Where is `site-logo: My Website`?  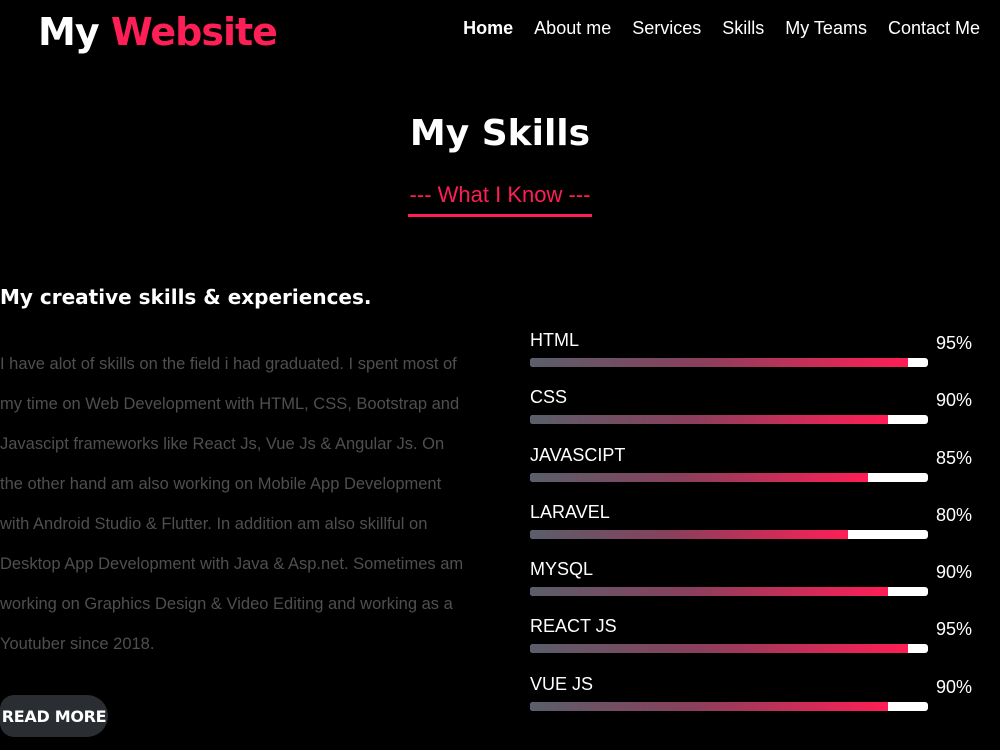 site-logo: My Website is located at coordinates (158, 32).